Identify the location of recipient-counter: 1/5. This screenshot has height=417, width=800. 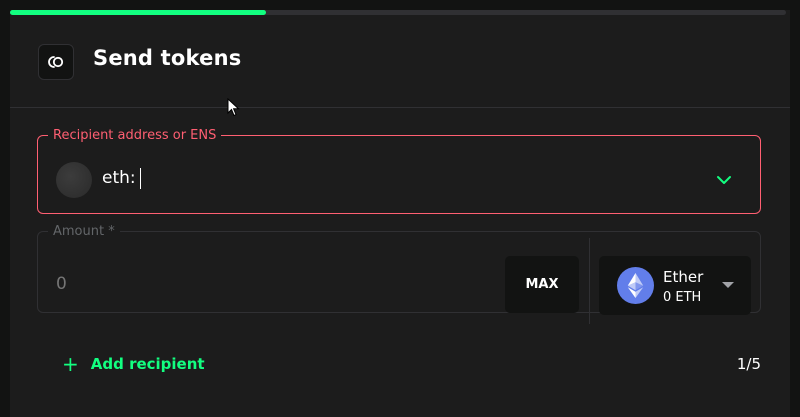
(748, 364).